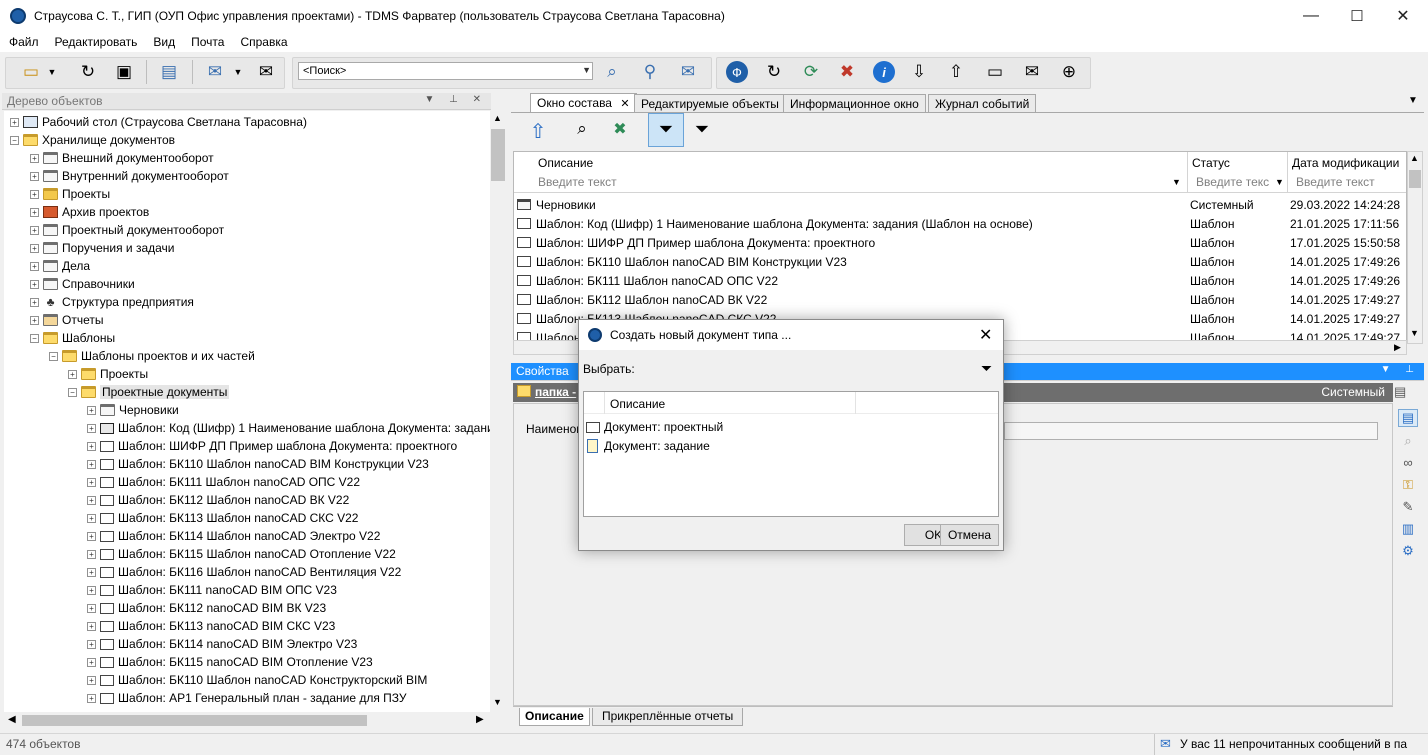 This screenshot has height=755, width=1428. Describe the element at coordinates (108, 374) in the screenshot. I see `tree-item: + Проекты` at that location.